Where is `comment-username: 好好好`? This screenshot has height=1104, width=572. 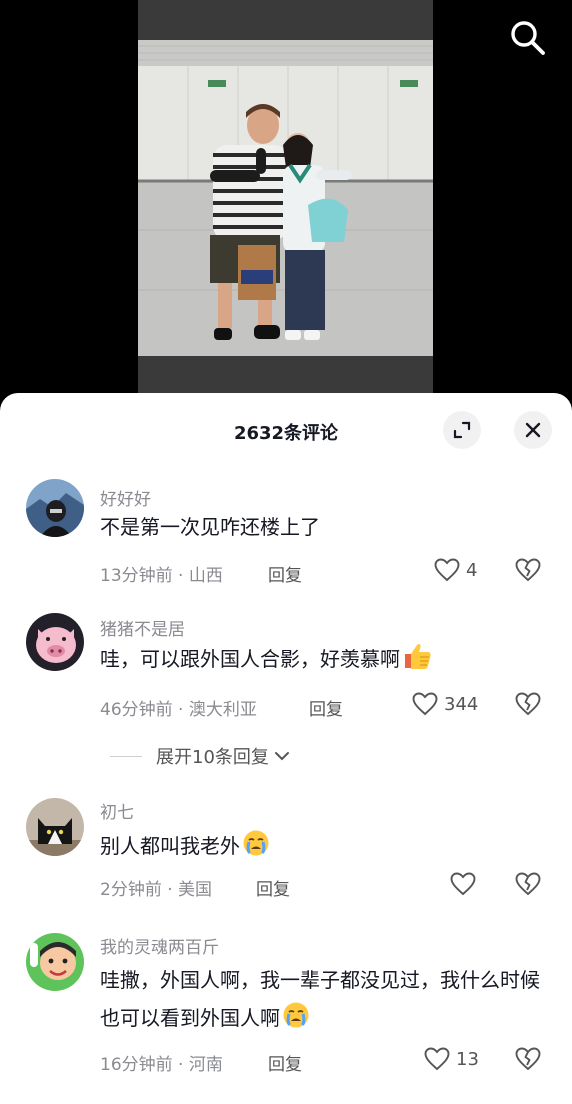
comment-username: 好好好 is located at coordinates (125, 497).